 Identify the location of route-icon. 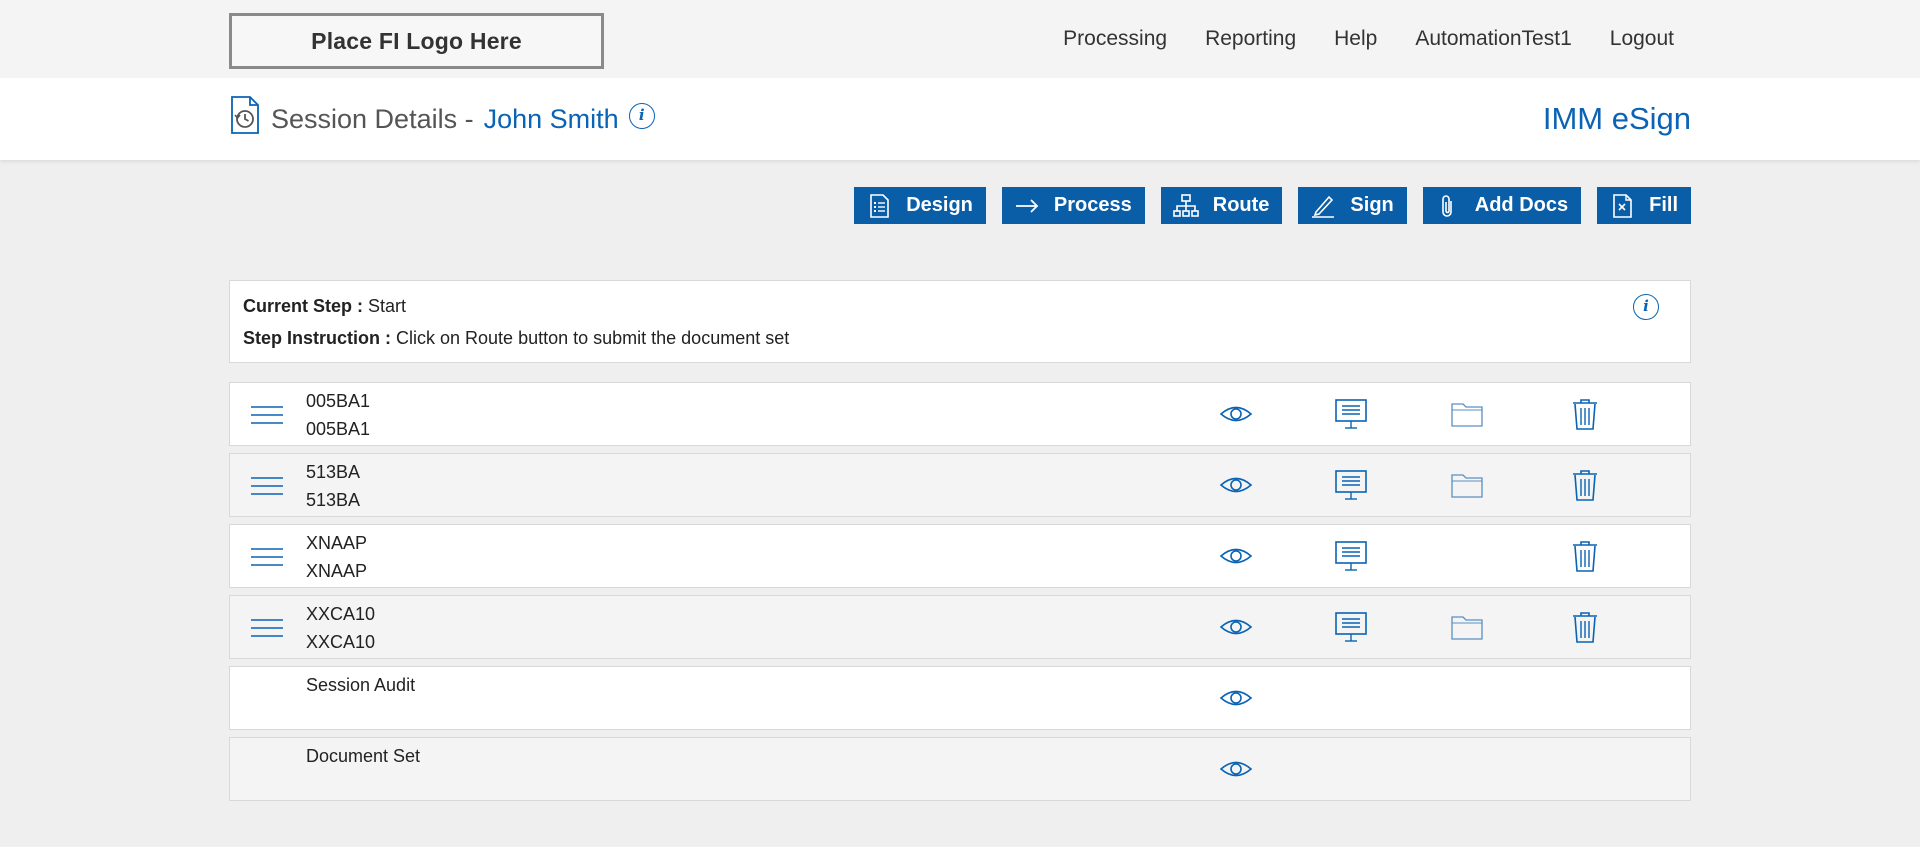
(1185, 205).